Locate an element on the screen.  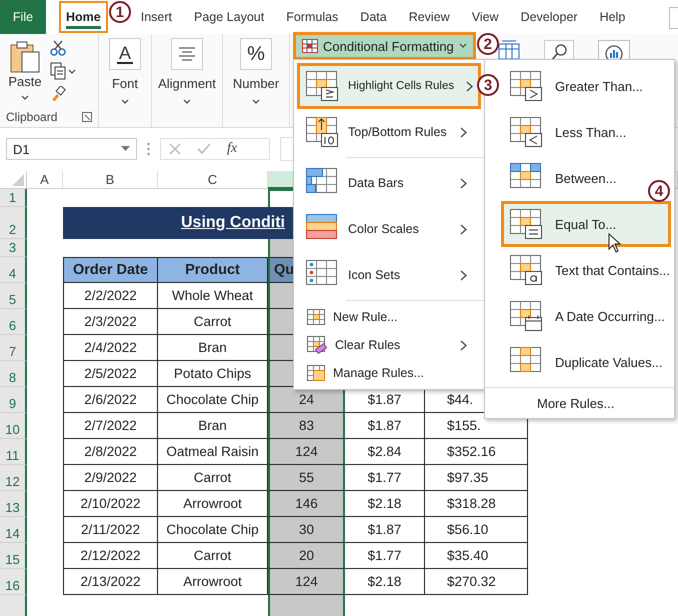
row-header: 14 is located at coordinates (13, 530).